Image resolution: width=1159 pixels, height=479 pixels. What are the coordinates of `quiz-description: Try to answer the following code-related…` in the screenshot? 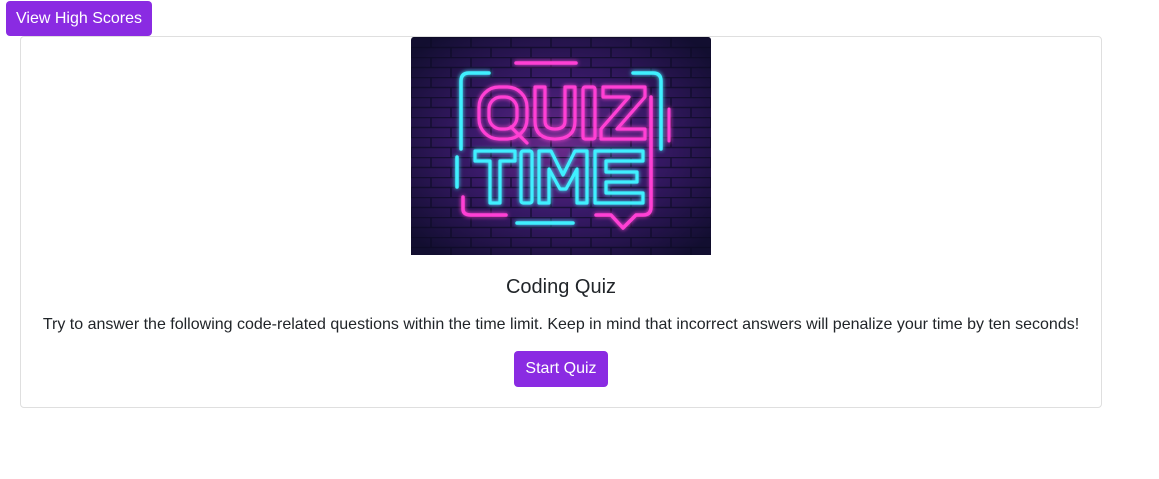 It's located at (561, 324).